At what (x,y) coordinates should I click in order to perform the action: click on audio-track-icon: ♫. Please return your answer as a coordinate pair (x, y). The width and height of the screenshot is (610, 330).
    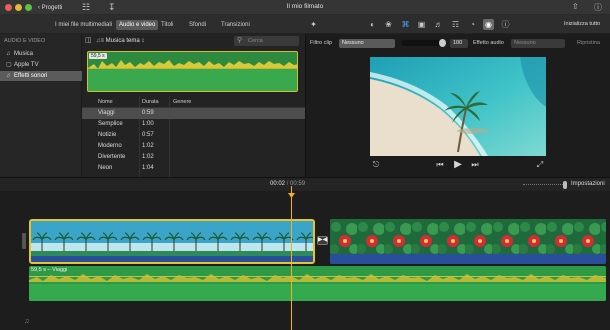
    Looking at the image, I should click on (27, 321).